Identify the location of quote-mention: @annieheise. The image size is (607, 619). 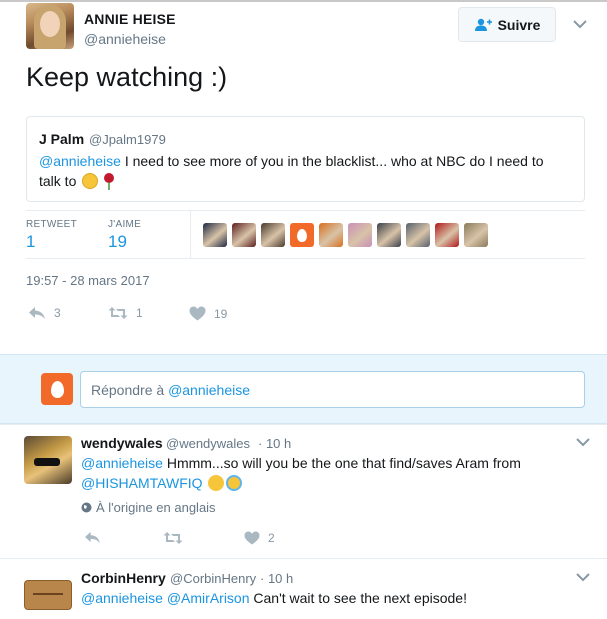
(80, 161).